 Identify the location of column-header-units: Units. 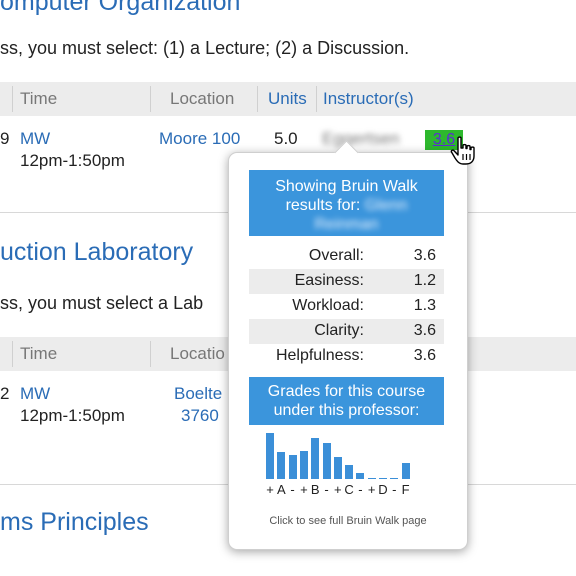
(287, 99).